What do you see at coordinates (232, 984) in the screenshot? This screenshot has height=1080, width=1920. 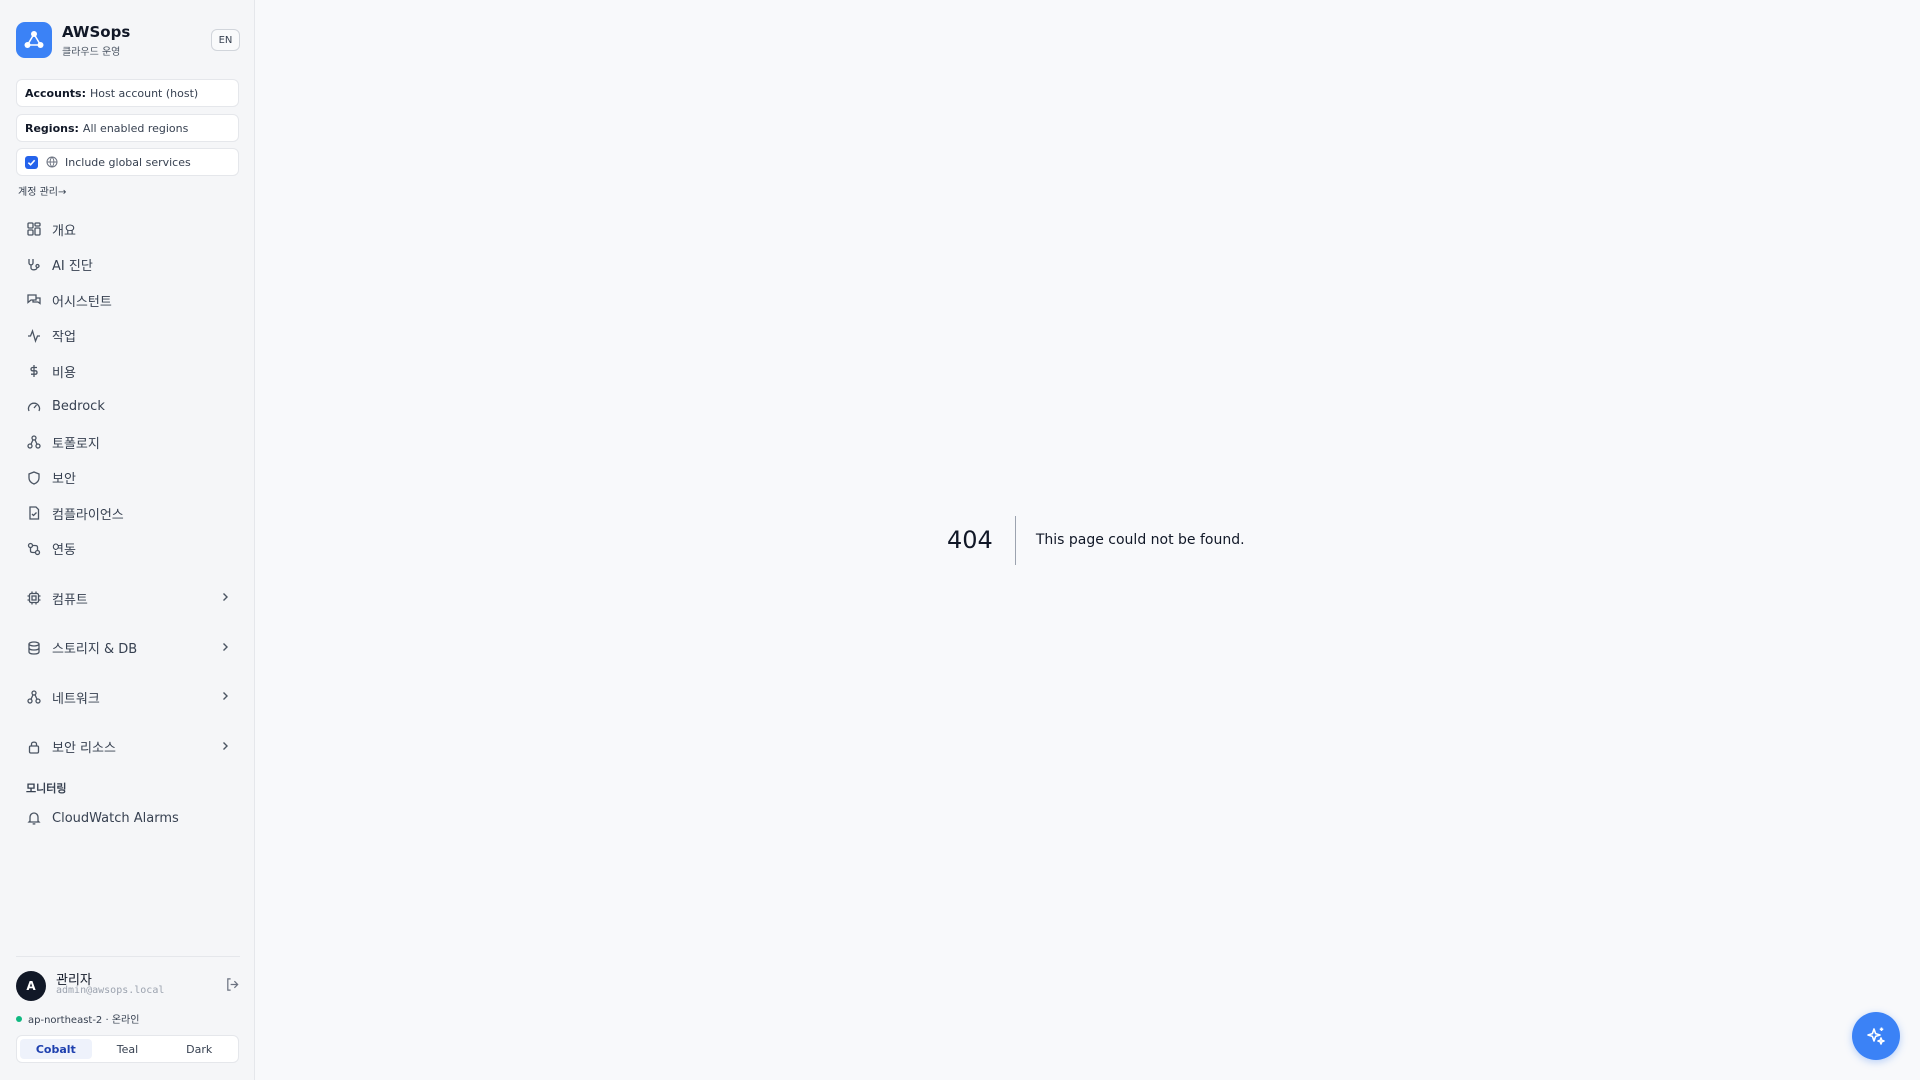 I see `logout-icon` at bounding box center [232, 984].